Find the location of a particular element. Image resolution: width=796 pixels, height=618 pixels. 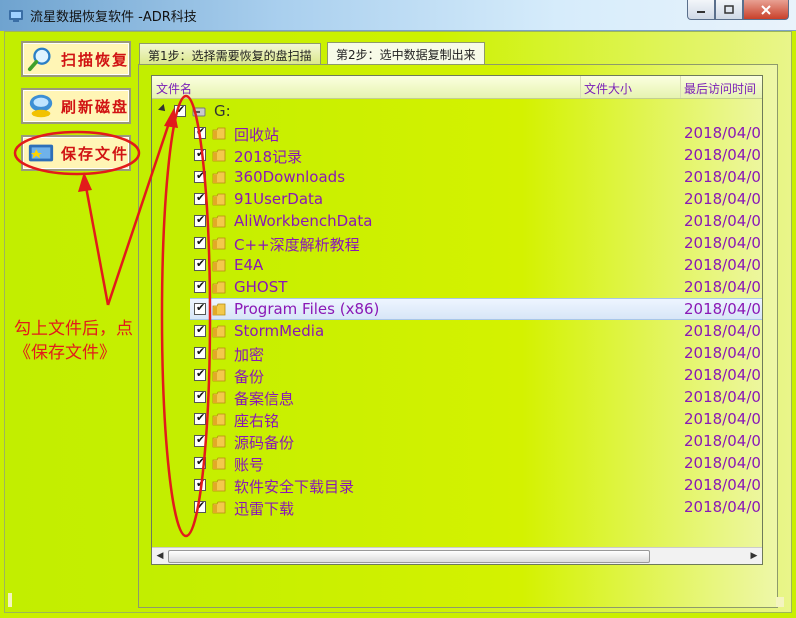

maximize-button is located at coordinates (729, 10).